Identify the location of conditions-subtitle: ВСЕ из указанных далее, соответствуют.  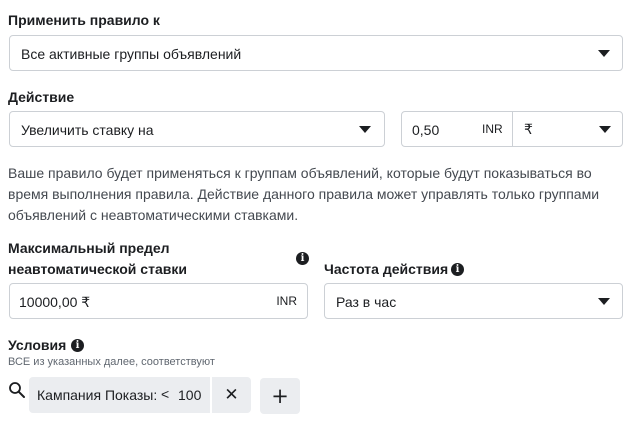
(111, 362).